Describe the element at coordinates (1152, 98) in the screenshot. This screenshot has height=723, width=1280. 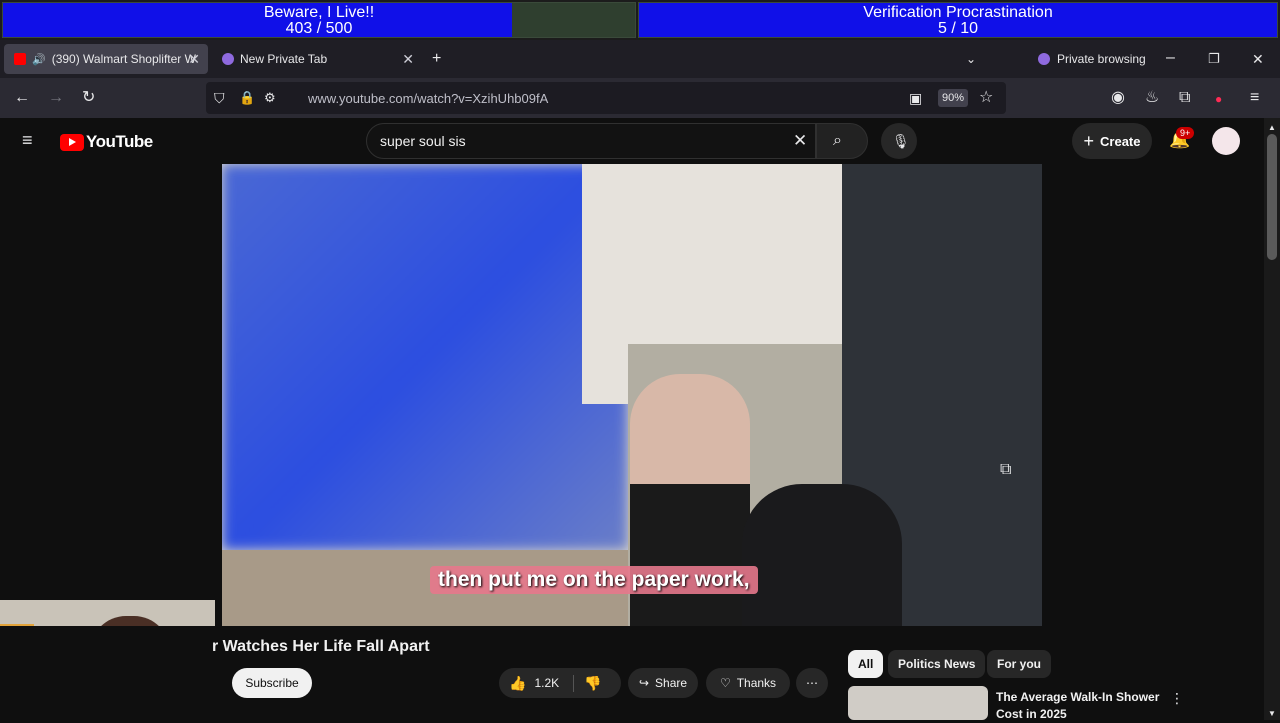
I see `firefox-relay-icon: ♨` at that location.